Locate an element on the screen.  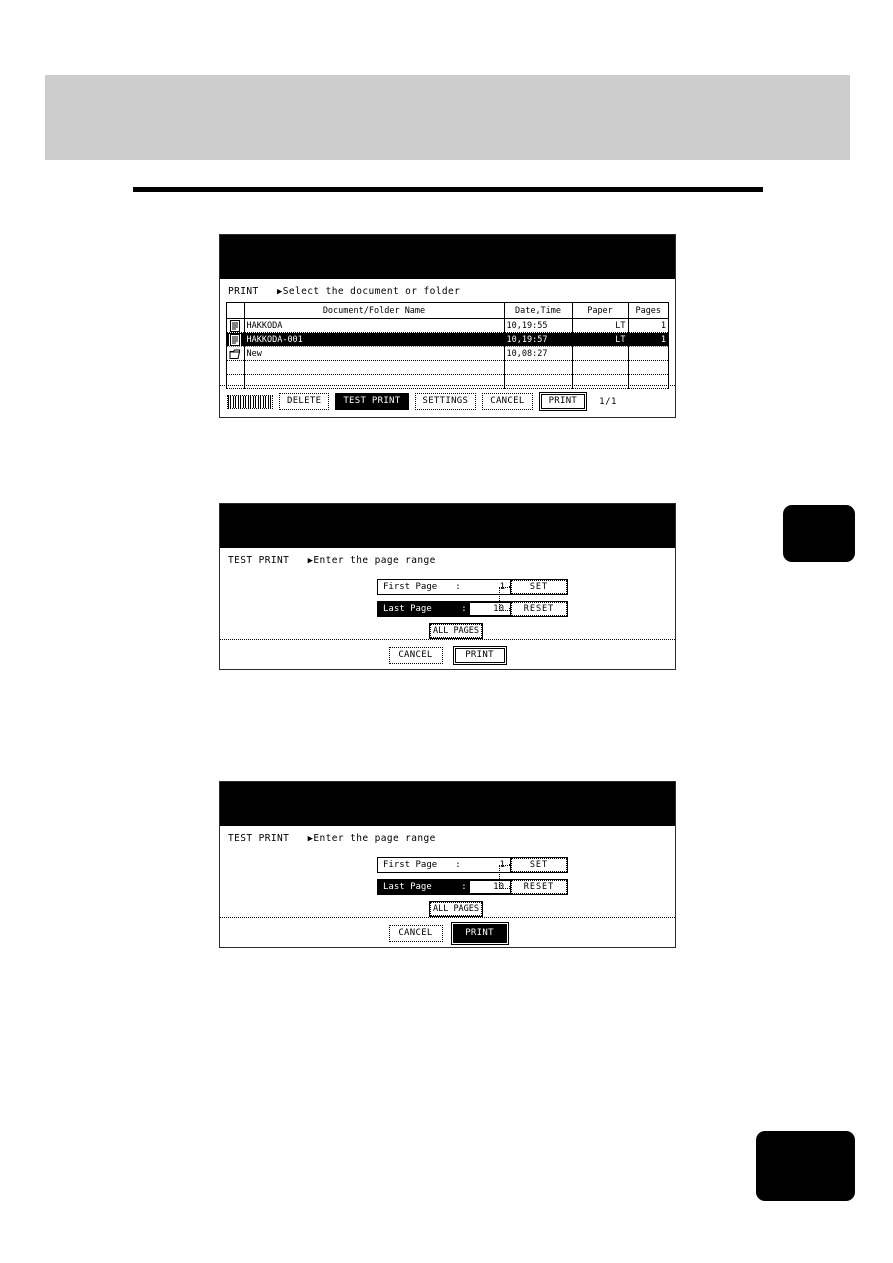
cell-date: 10,19:55 is located at coordinates (538, 325).